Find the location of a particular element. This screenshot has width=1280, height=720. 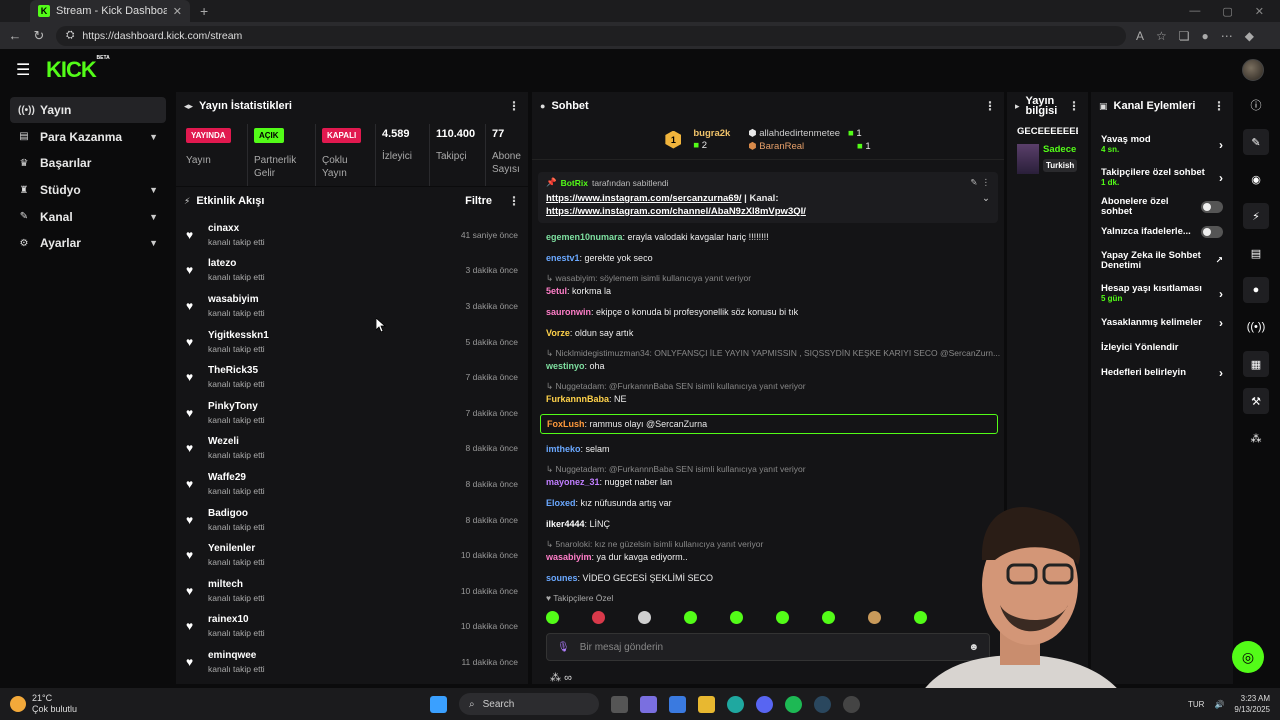

channel-action-item: Hedefleri belirleyin › is located at coordinates (1162, 372).